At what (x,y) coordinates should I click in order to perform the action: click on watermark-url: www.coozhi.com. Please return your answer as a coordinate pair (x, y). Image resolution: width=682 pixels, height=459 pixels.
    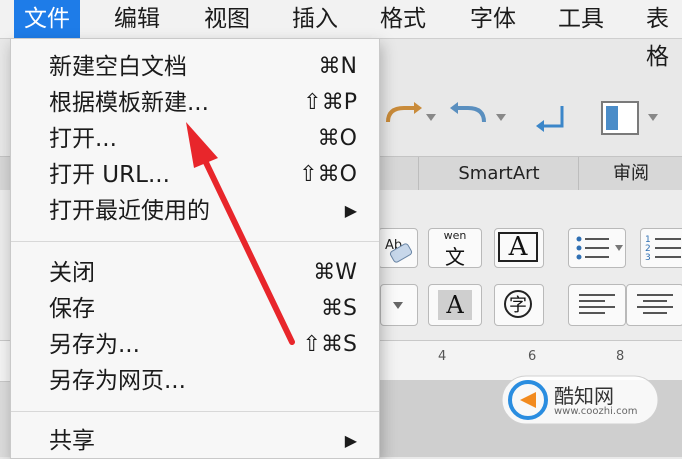
    Looking at the image, I should click on (596, 411).